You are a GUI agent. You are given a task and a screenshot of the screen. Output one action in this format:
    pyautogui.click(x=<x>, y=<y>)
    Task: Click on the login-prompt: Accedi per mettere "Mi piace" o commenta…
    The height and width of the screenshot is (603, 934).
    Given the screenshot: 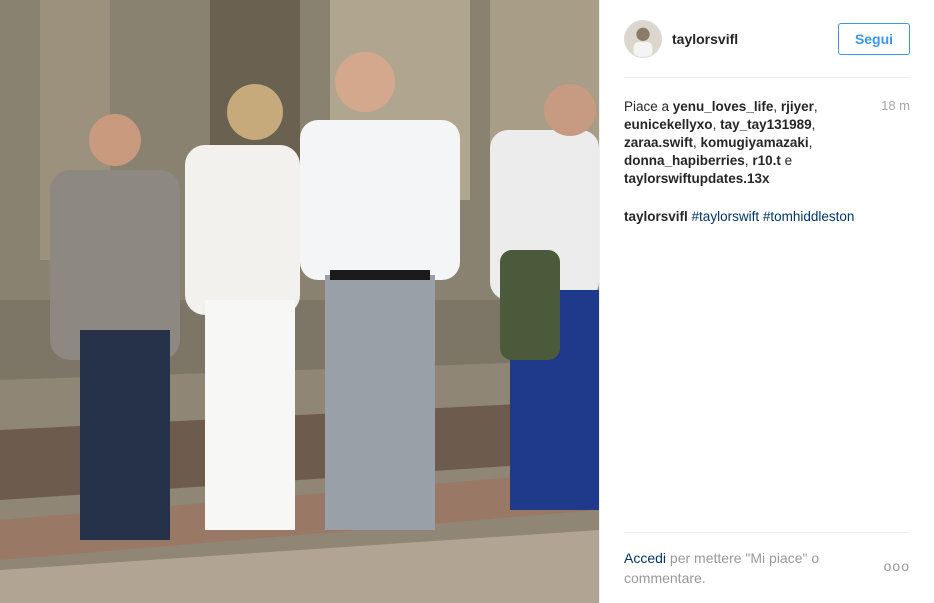 What is the action you would take?
    pyautogui.click(x=744, y=568)
    